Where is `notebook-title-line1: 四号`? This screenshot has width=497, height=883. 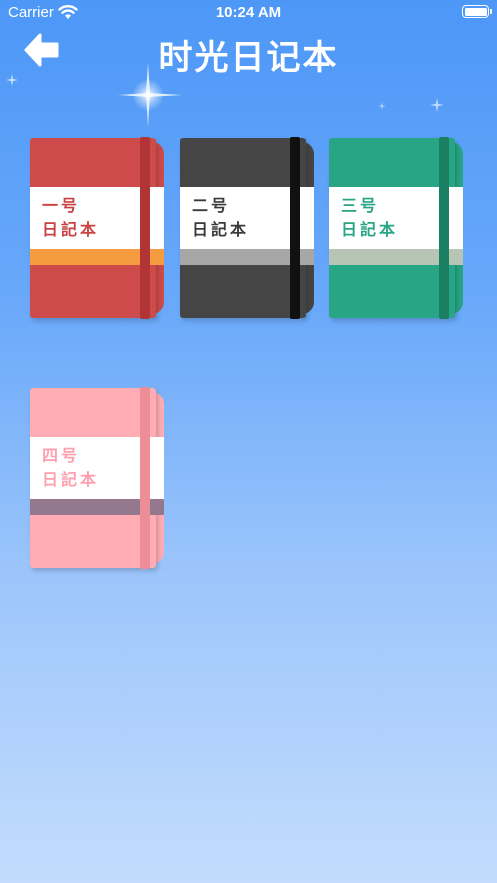
notebook-title-line1: 四号 is located at coordinates (61, 455).